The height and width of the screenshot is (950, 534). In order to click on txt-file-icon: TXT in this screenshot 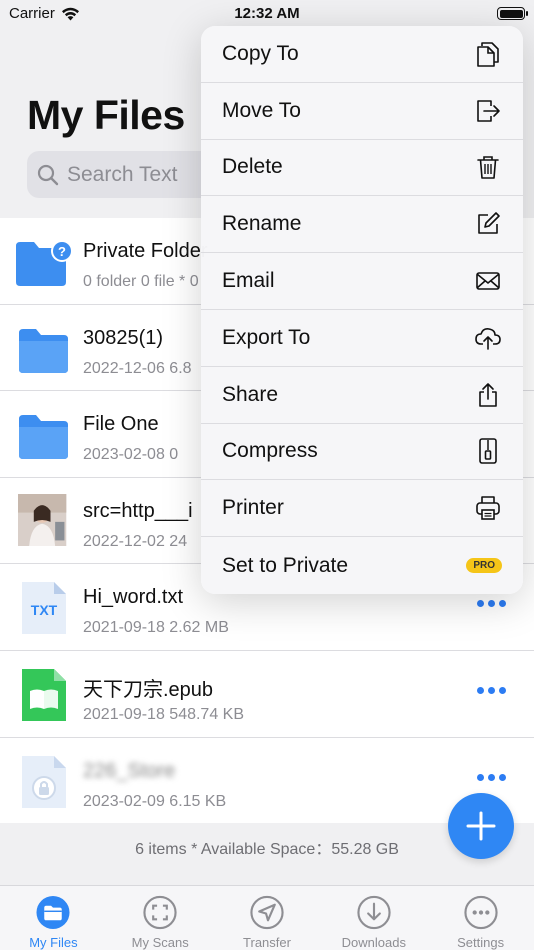, I will do `click(44, 608)`.